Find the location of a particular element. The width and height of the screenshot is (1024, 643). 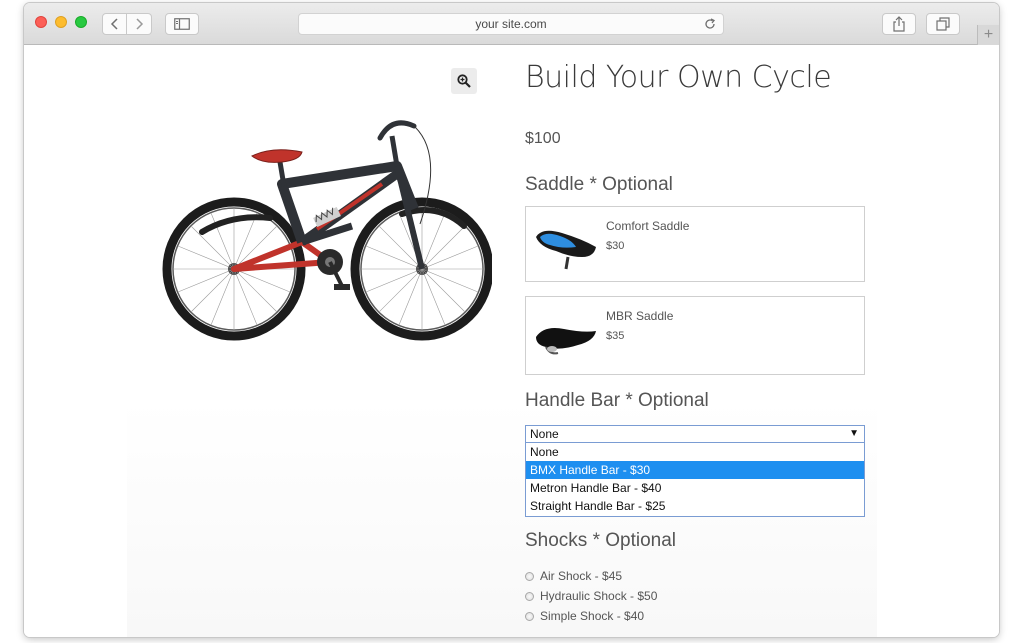

share-icon is located at coordinates (899, 24).